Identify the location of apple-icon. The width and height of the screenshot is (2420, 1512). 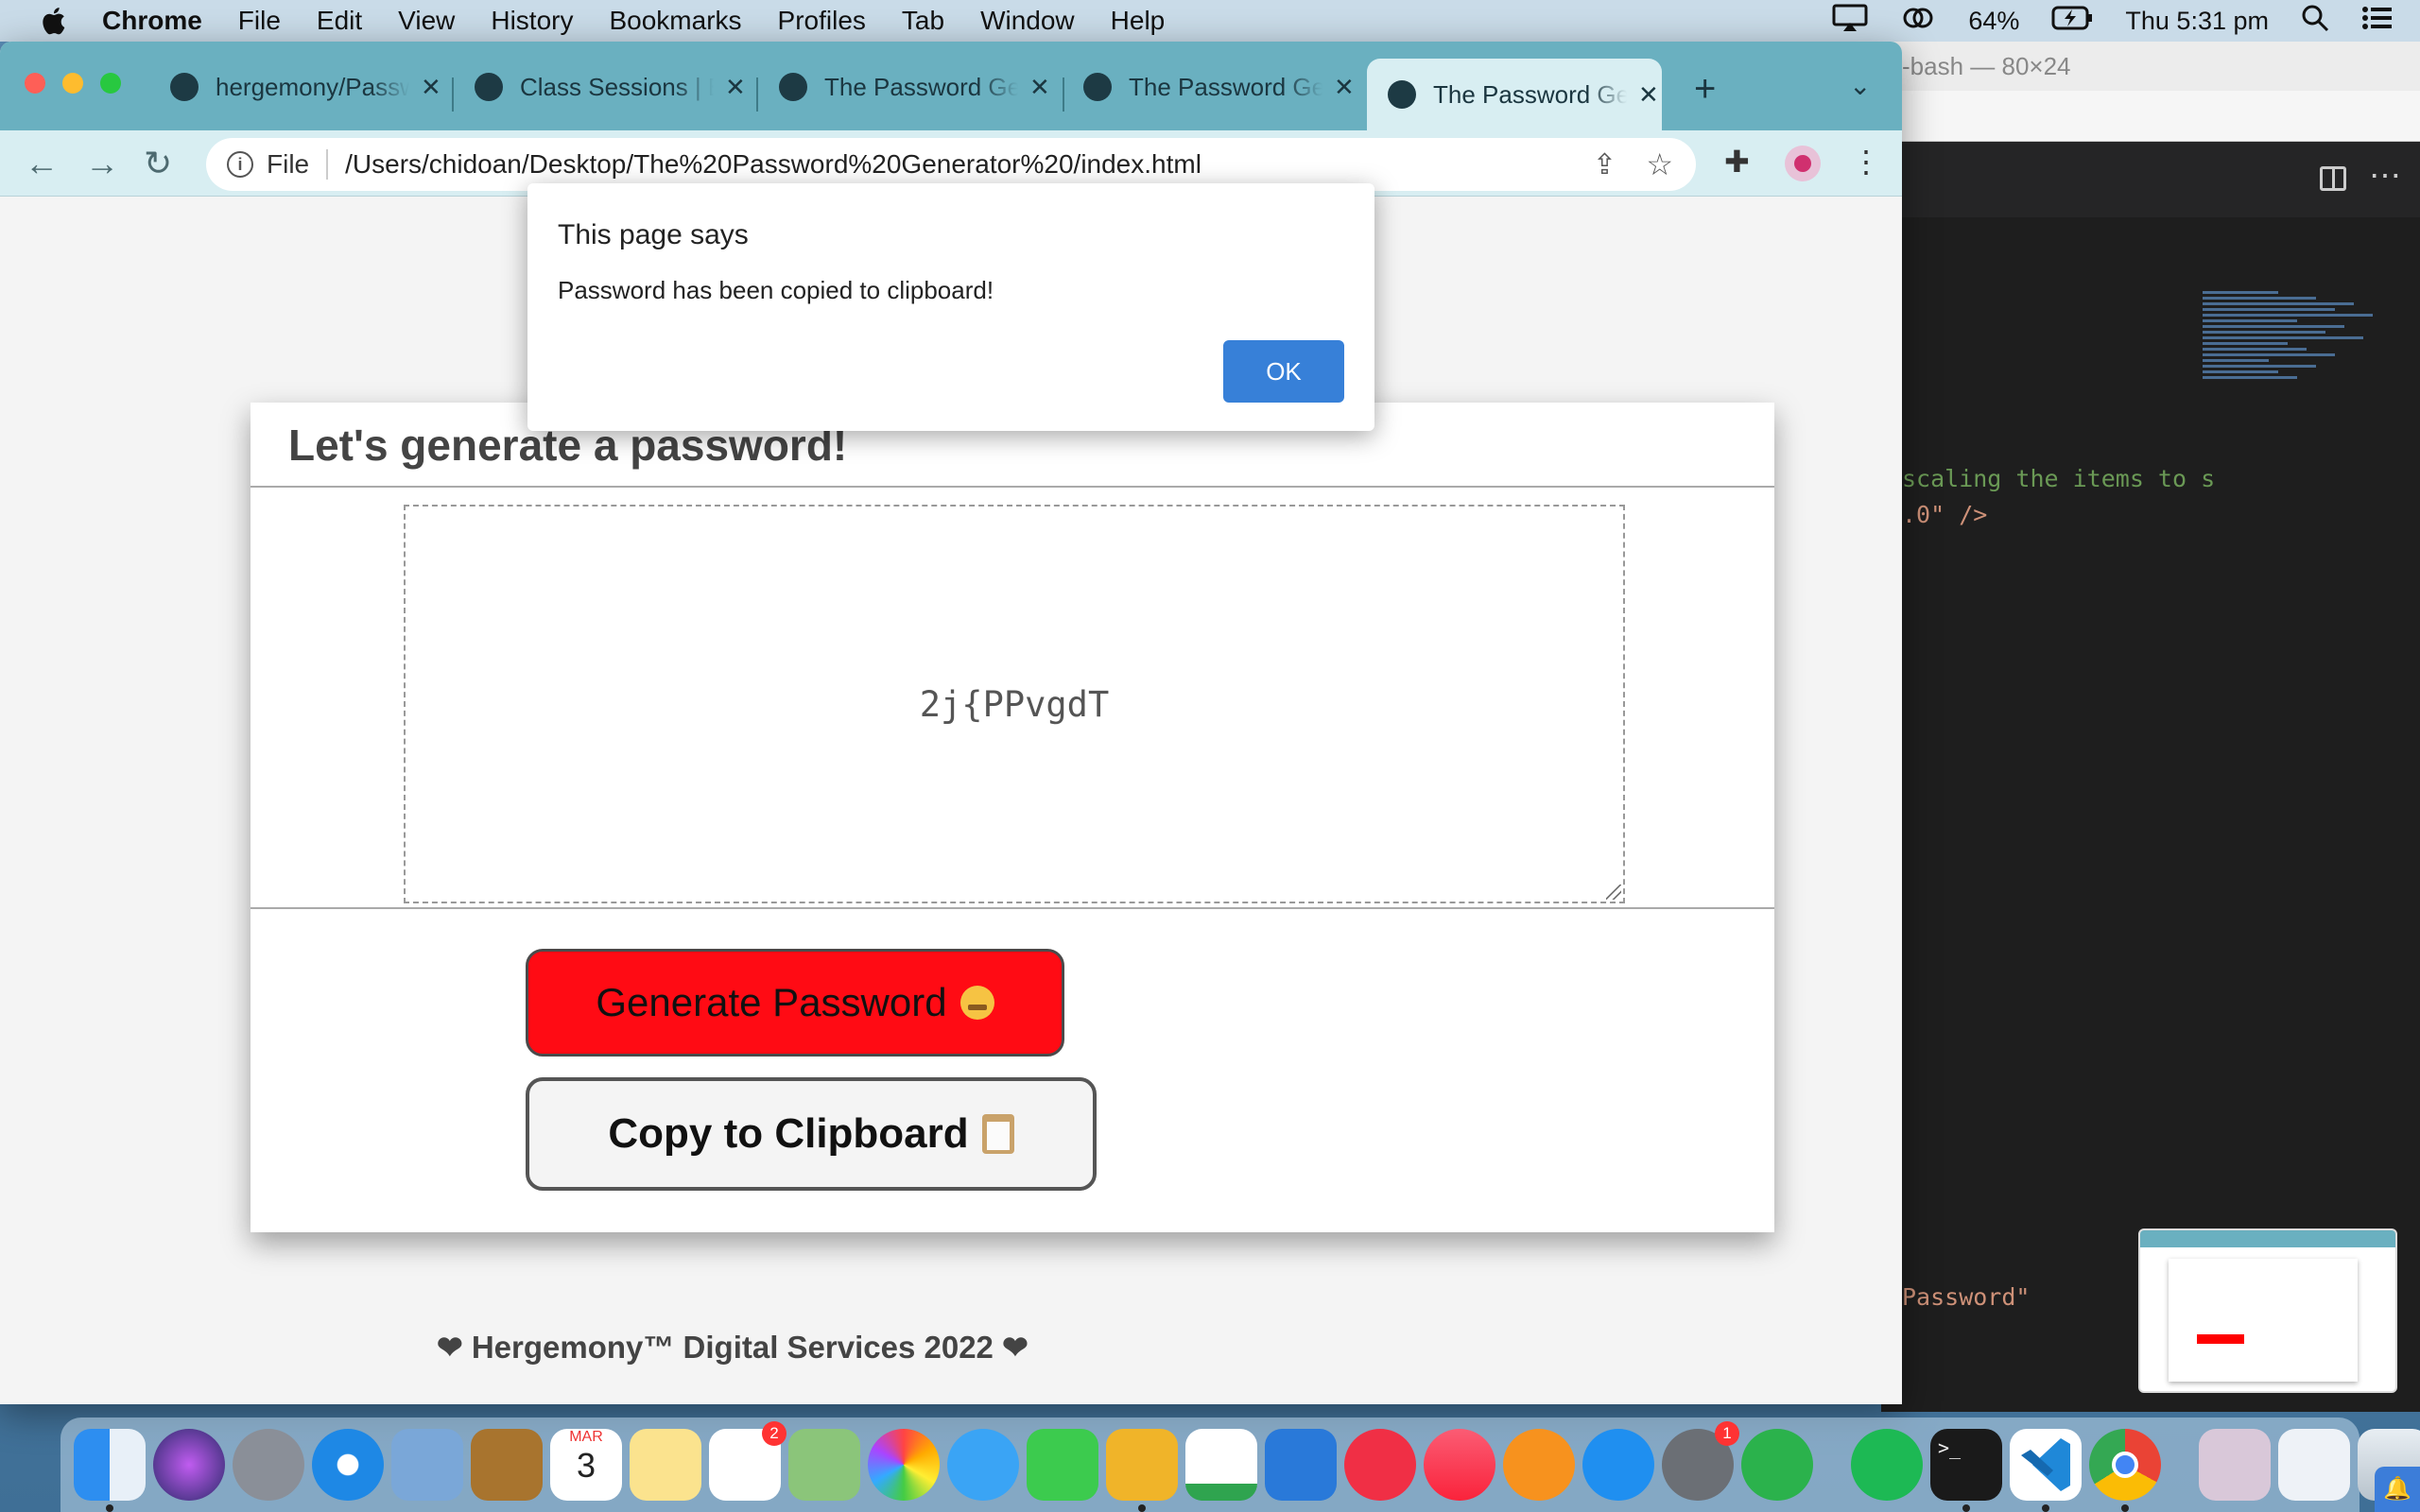
(53, 21).